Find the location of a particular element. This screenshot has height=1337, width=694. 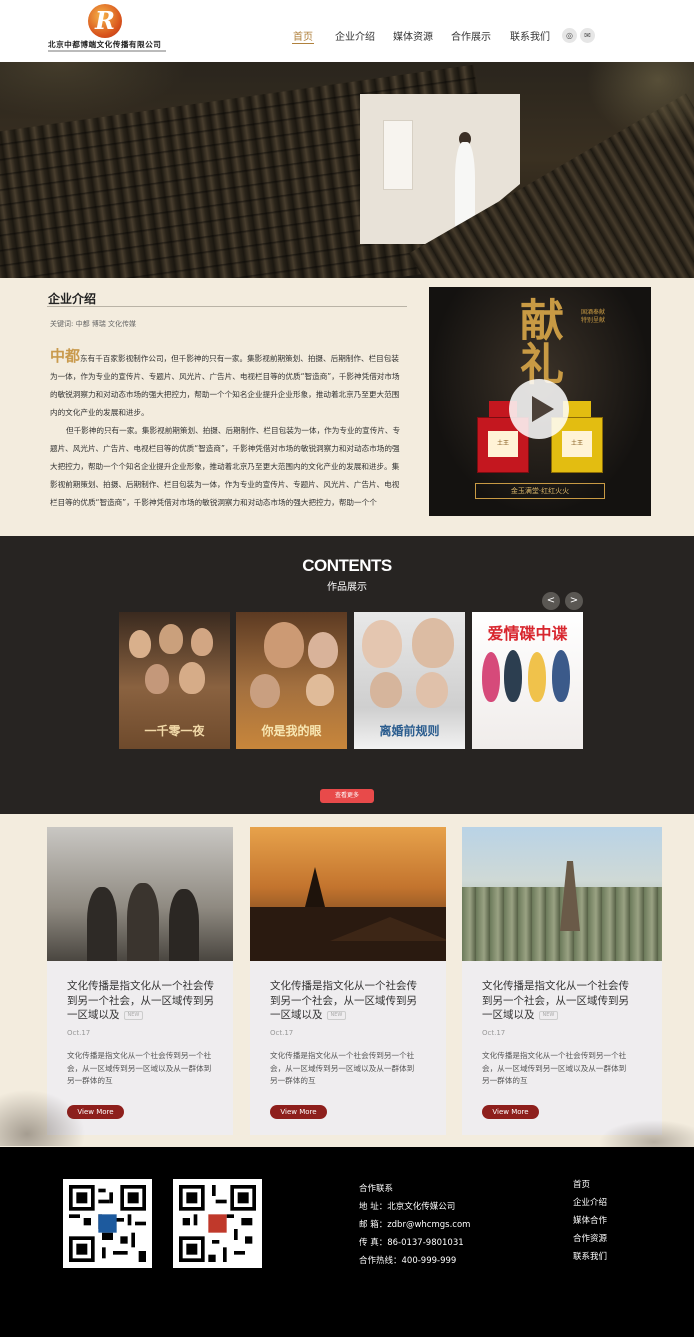

contents-subtitle: 作品展示 is located at coordinates (347, 587).